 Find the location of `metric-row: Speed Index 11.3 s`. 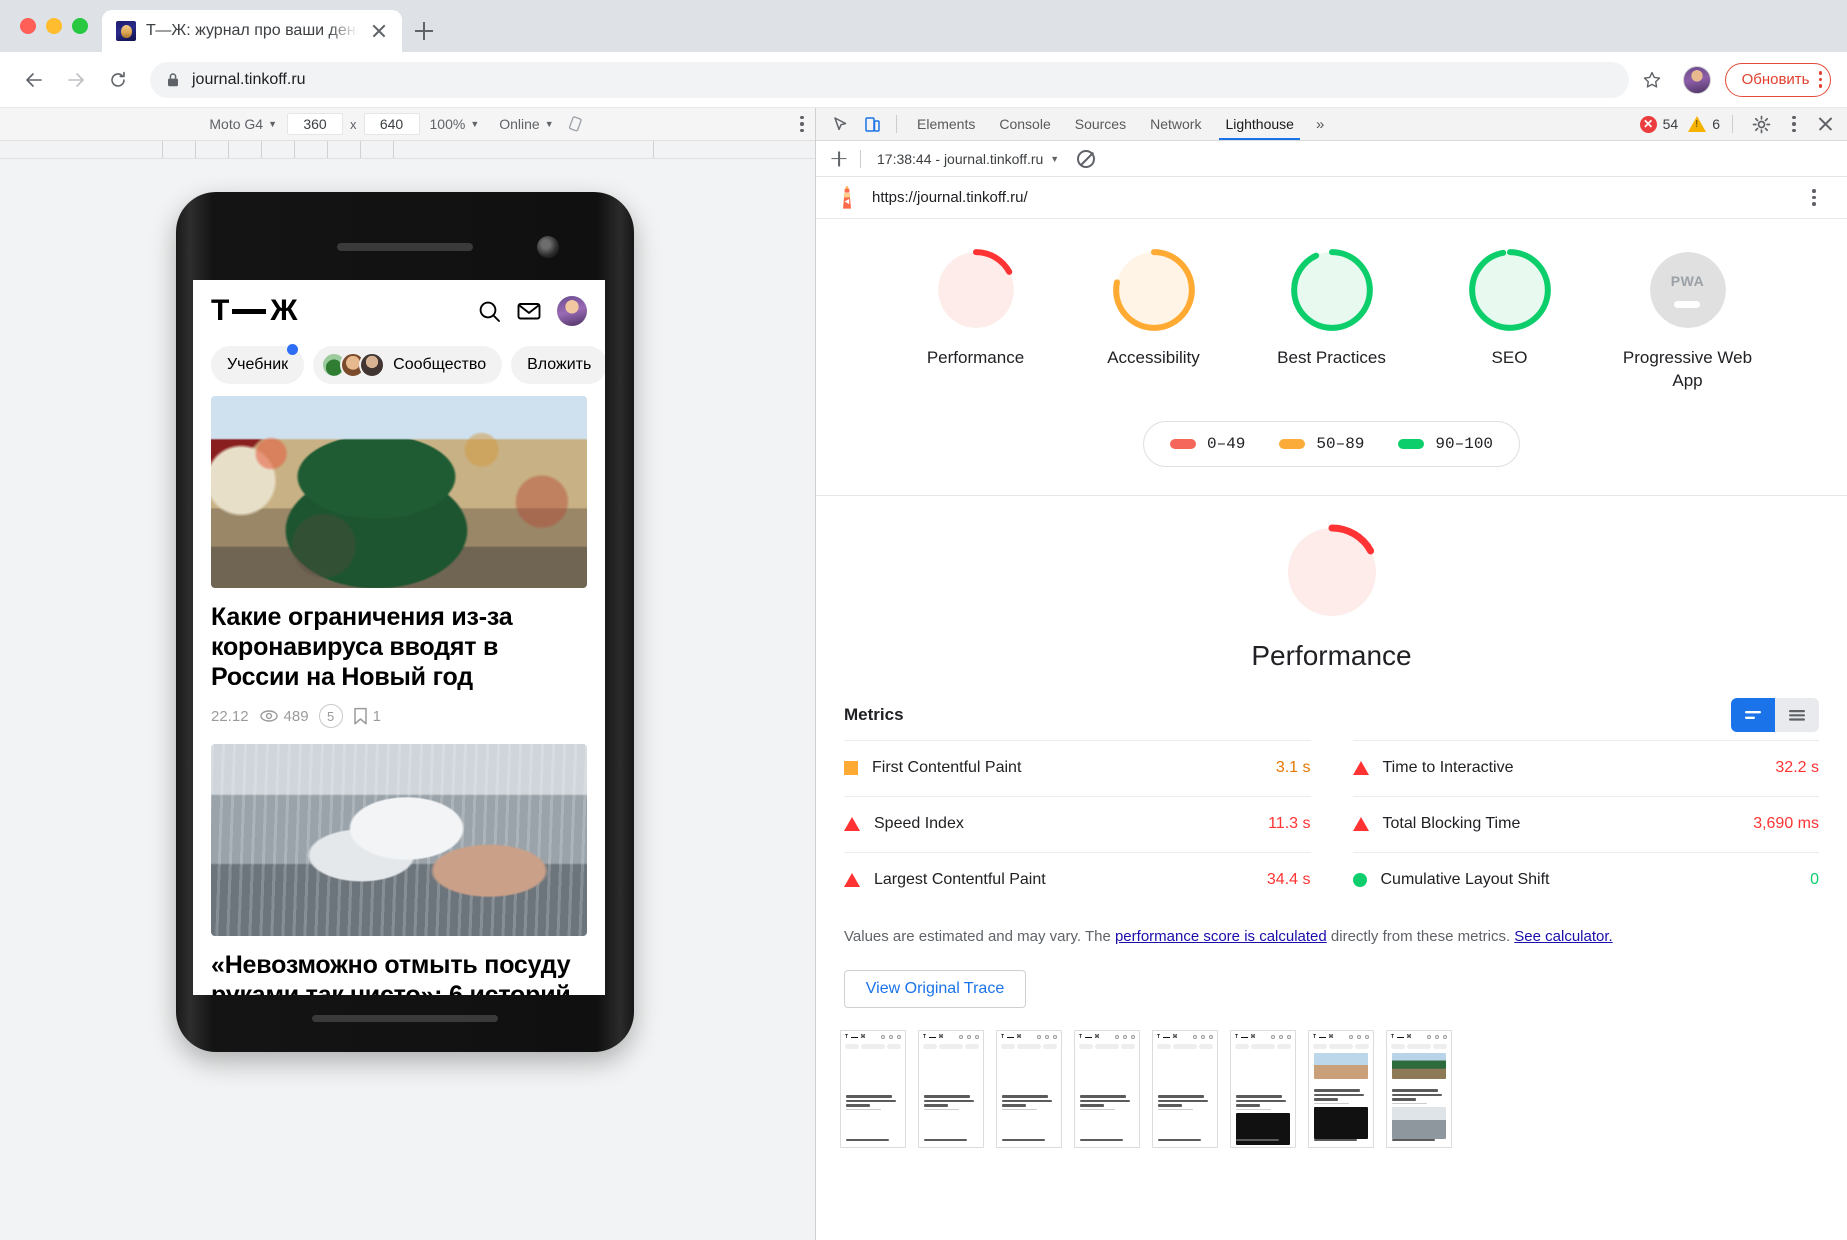

metric-row: Speed Index 11.3 s is located at coordinates (1077, 823).